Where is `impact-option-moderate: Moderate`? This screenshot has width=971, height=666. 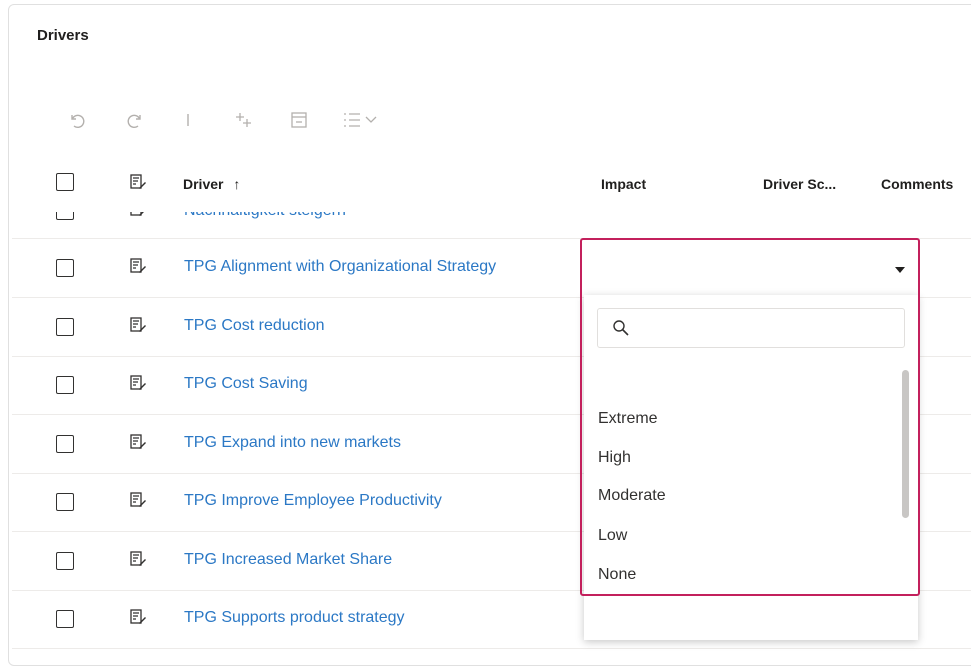 impact-option-moderate: Moderate is located at coordinates (632, 496).